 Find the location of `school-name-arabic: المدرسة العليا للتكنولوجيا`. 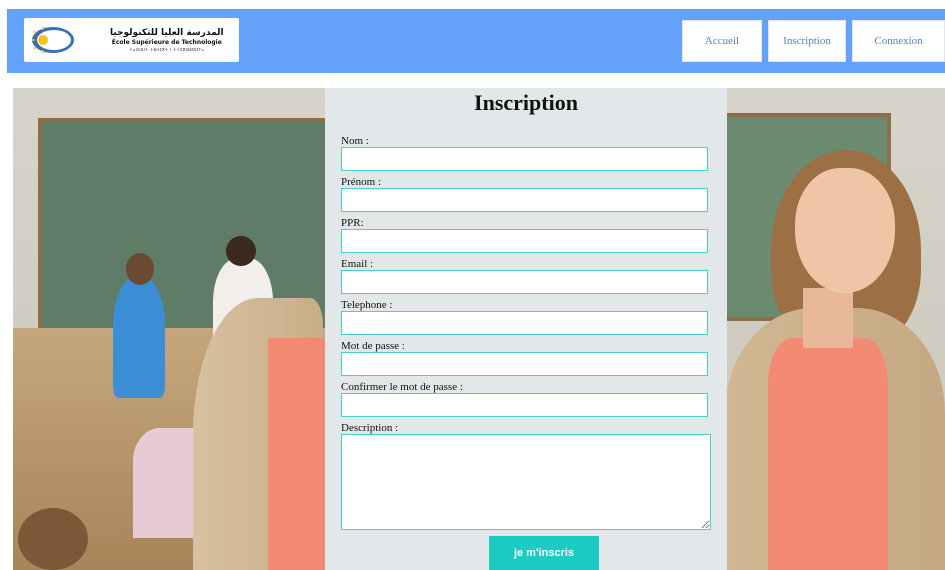

school-name-arabic: المدرسة العليا للتكنولوجيا is located at coordinates (167, 32).